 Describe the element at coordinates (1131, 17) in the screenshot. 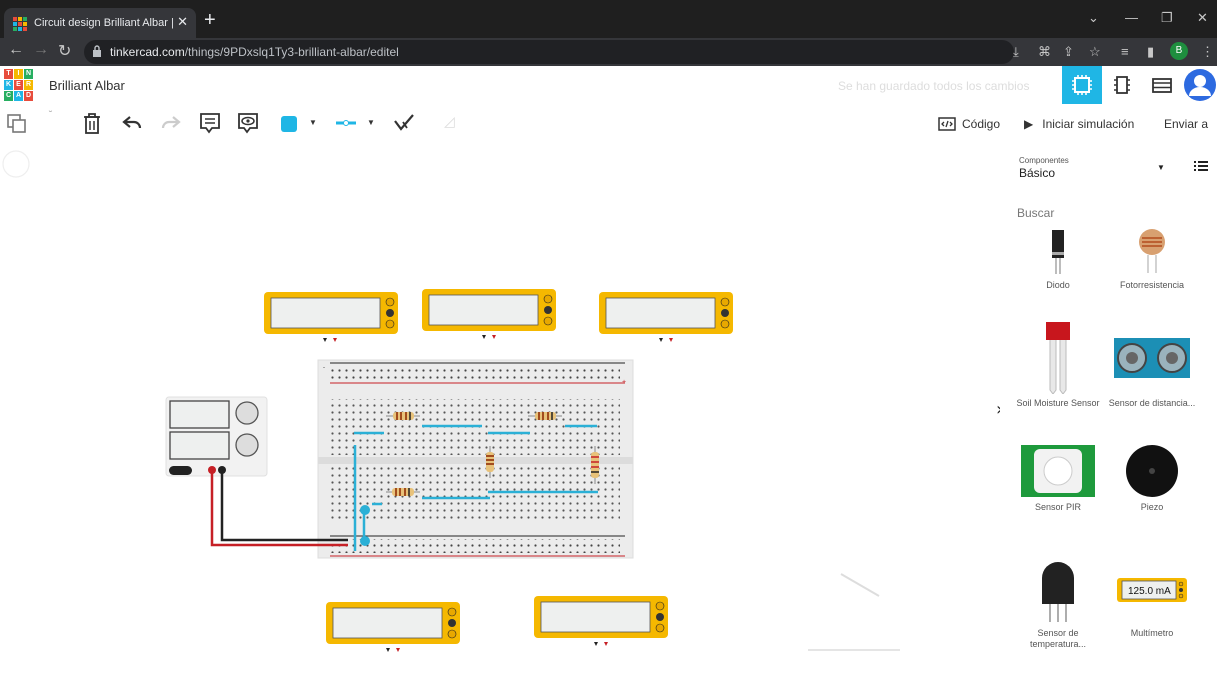

I see `minimize-icon: —` at that location.